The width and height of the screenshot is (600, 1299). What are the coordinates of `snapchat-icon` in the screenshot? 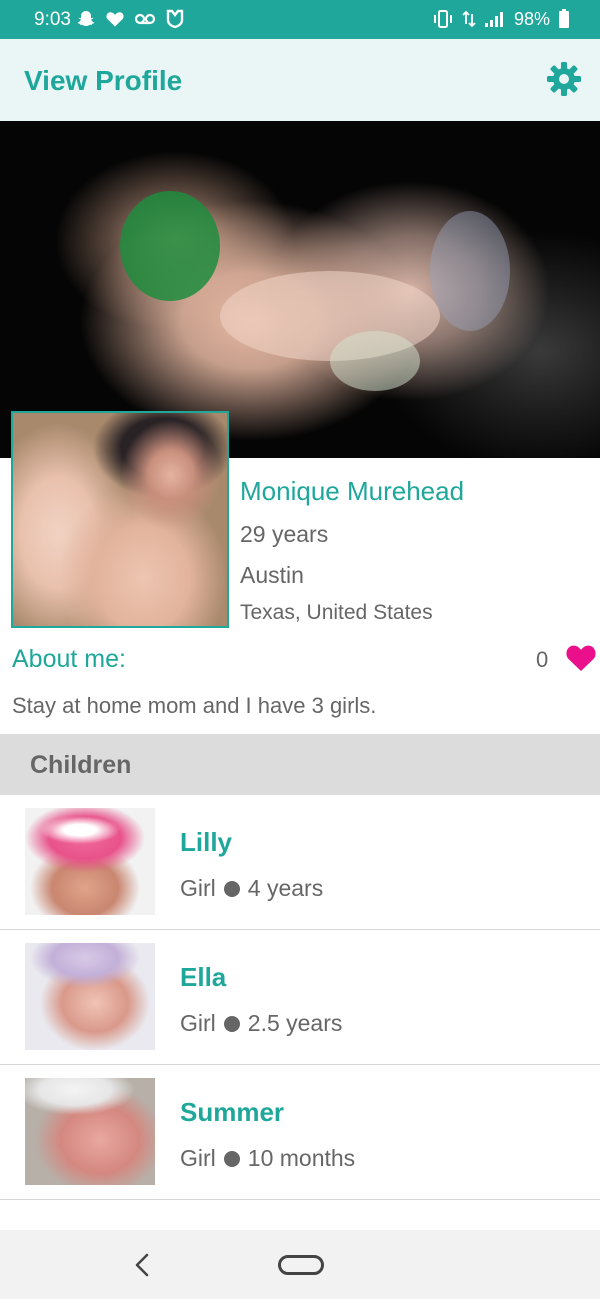 It's located at (86, 18).